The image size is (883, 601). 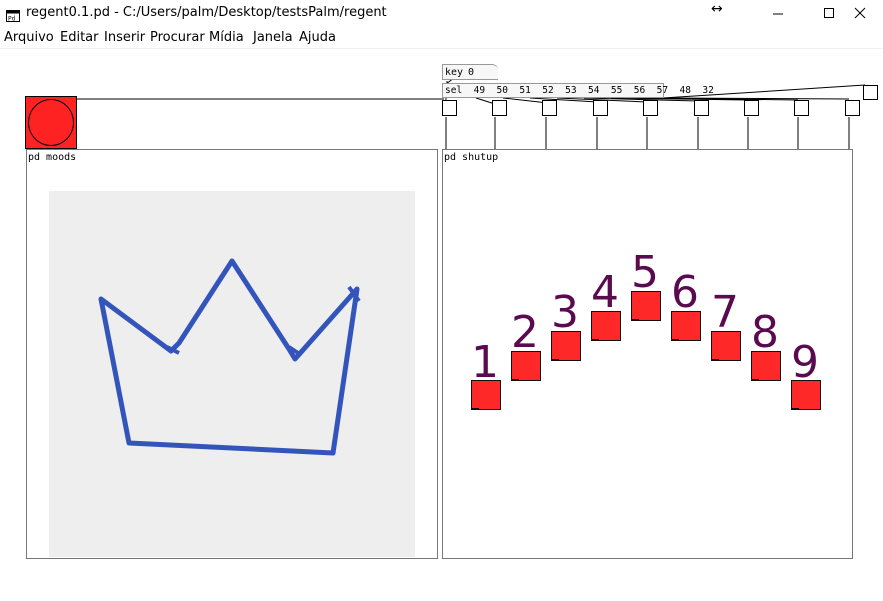 I want to click on menu-editar: Editar, so click(x=79, y=37).